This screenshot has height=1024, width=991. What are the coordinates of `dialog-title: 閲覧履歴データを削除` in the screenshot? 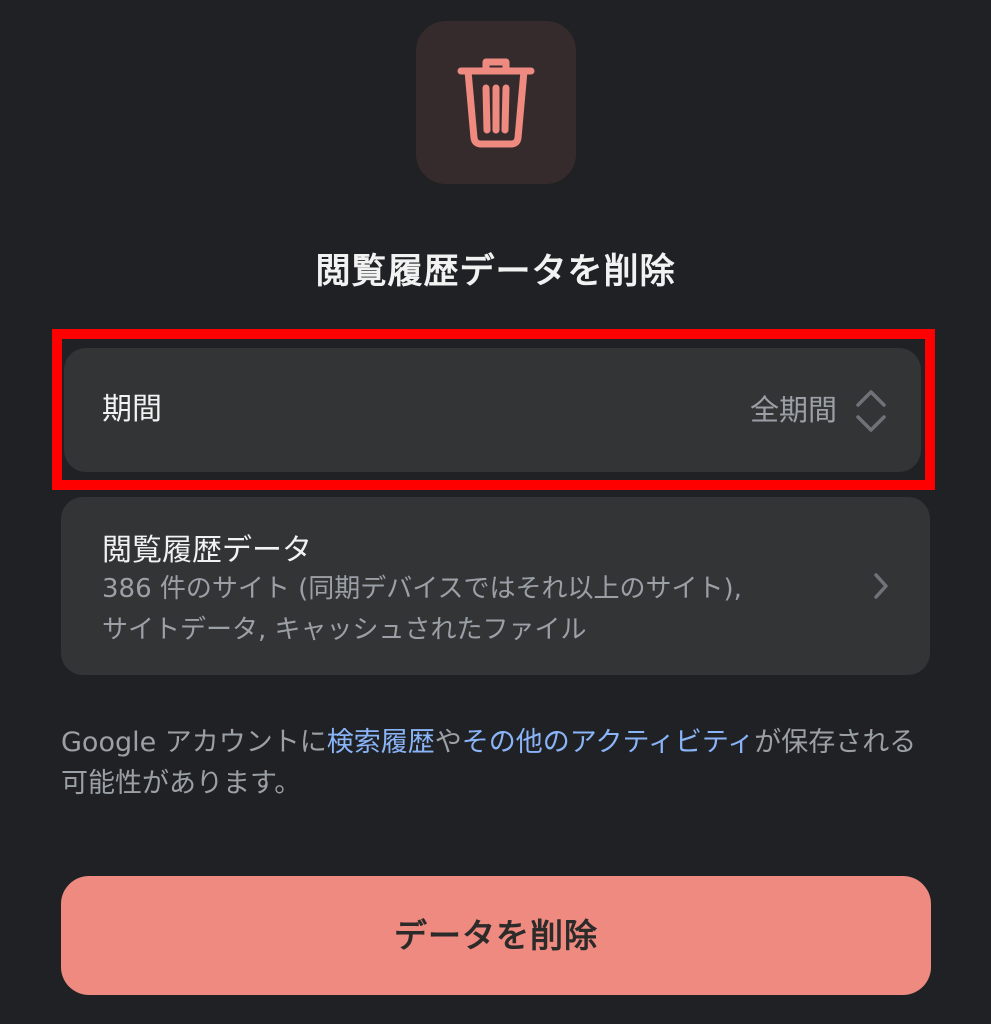 It's located at (495, 272).